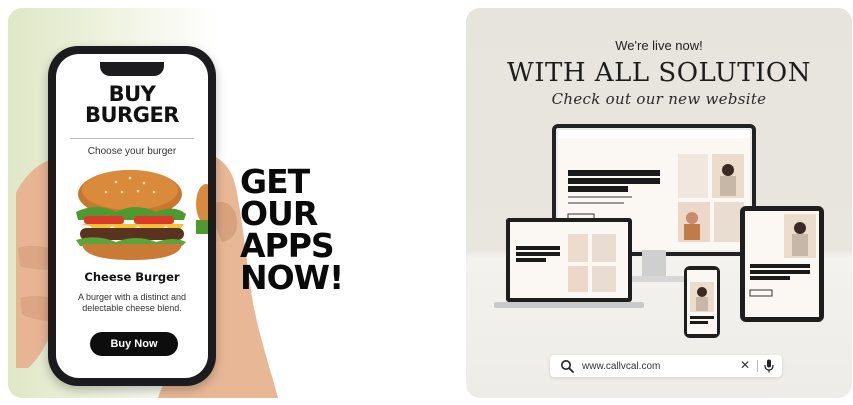  I want to click on headline: WITH ALL SOLUTION, so click(659, 73).